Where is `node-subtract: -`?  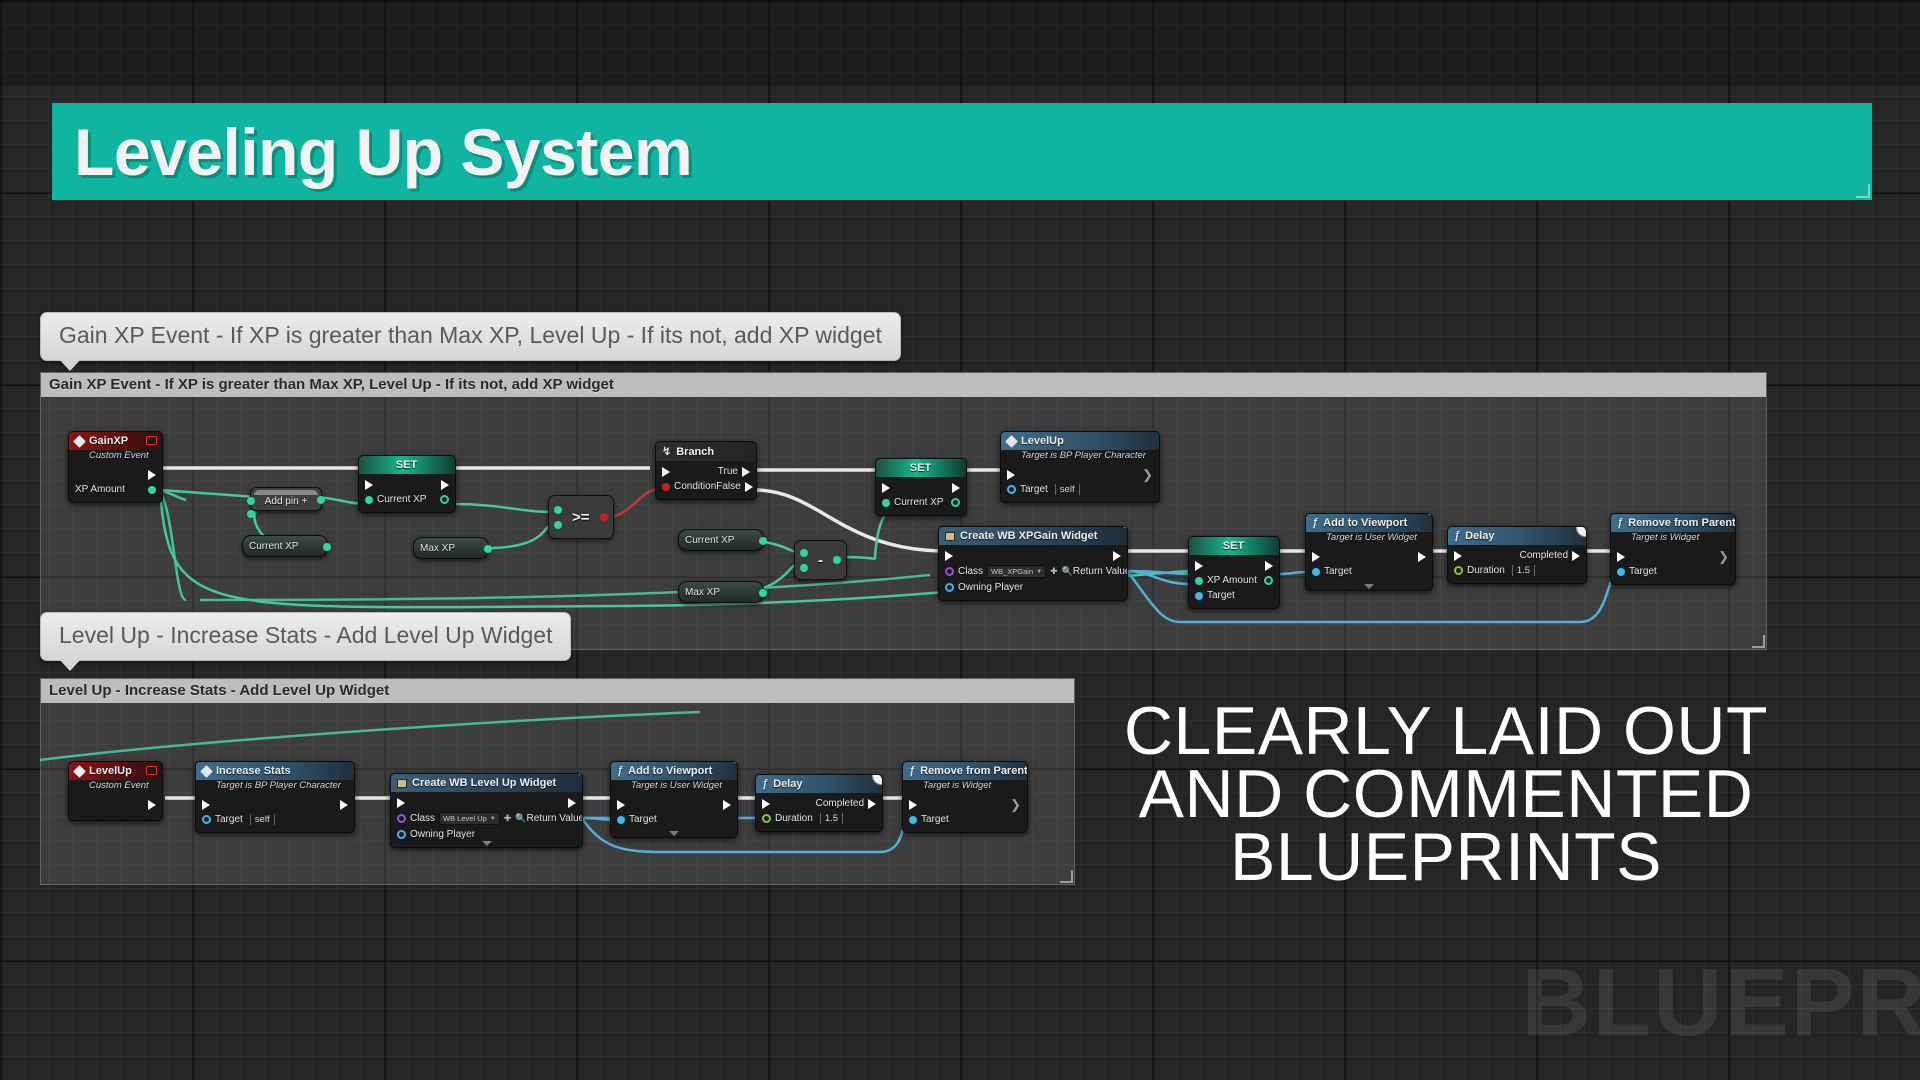 node-subtract: - is located at coordinates (820, 560).